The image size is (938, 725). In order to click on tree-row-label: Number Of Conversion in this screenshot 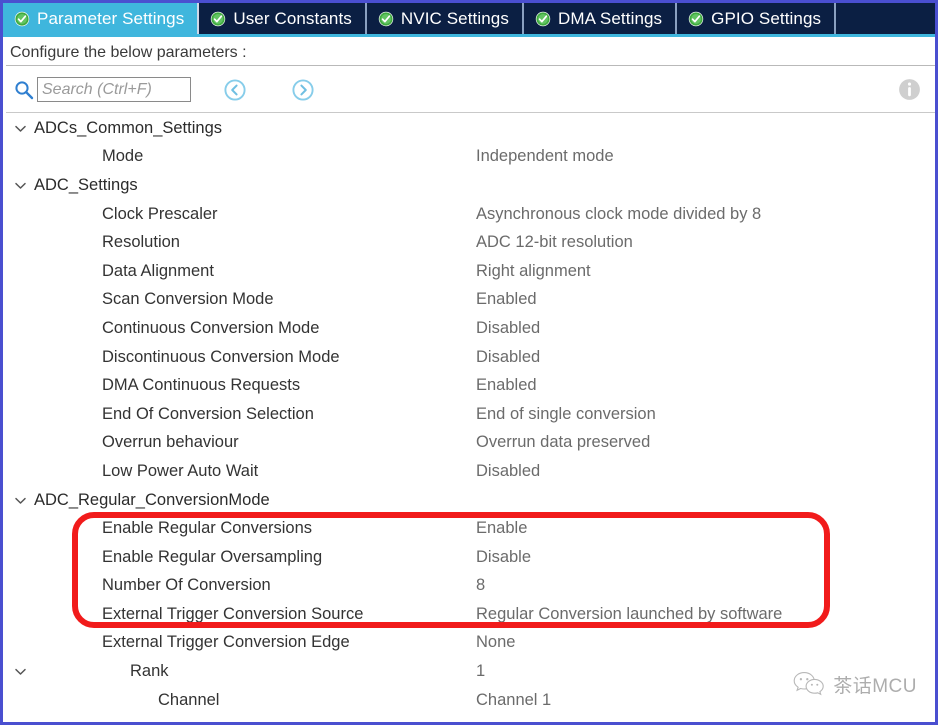, I will do `click(186, 585)`.